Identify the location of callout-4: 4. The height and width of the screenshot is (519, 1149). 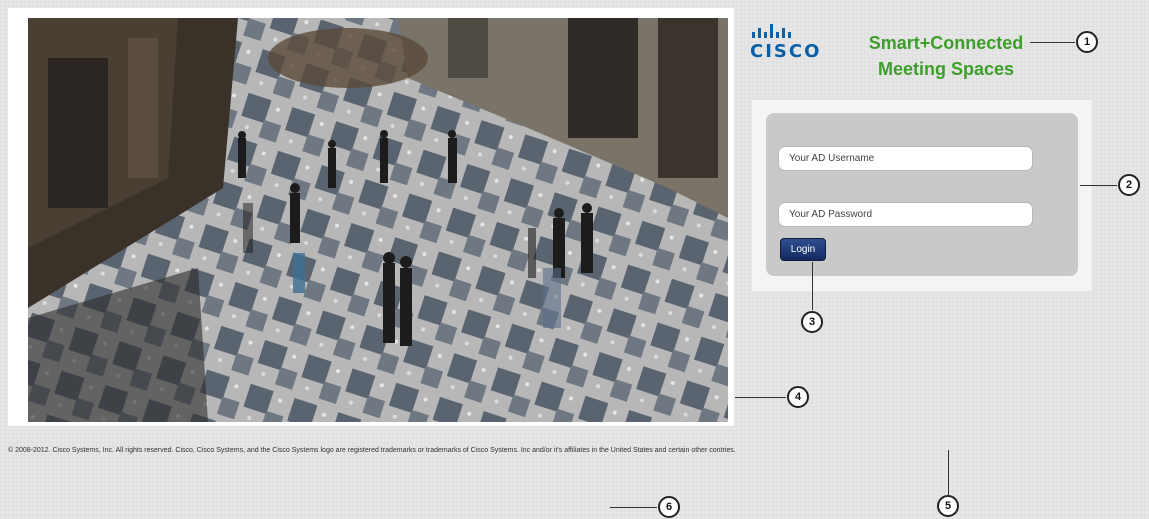
(798, 397).